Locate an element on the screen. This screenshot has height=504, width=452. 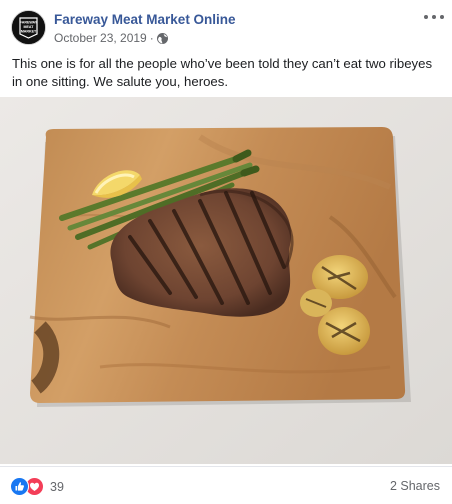
logo-text-line-3: MARKET is located at coordinates (29, 32).